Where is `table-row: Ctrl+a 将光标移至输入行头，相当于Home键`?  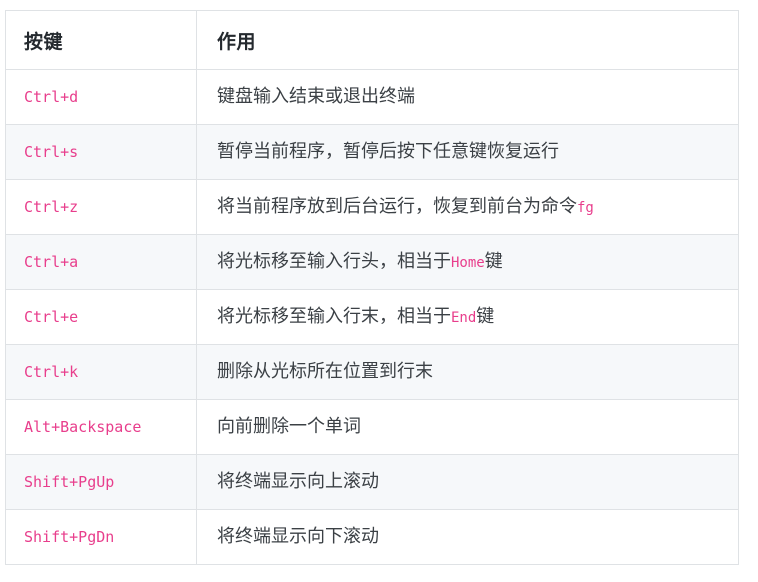
table-row: Ctrl+a 将光标移至输入行头，相当于Home键 is located at coordinates (372, 262).